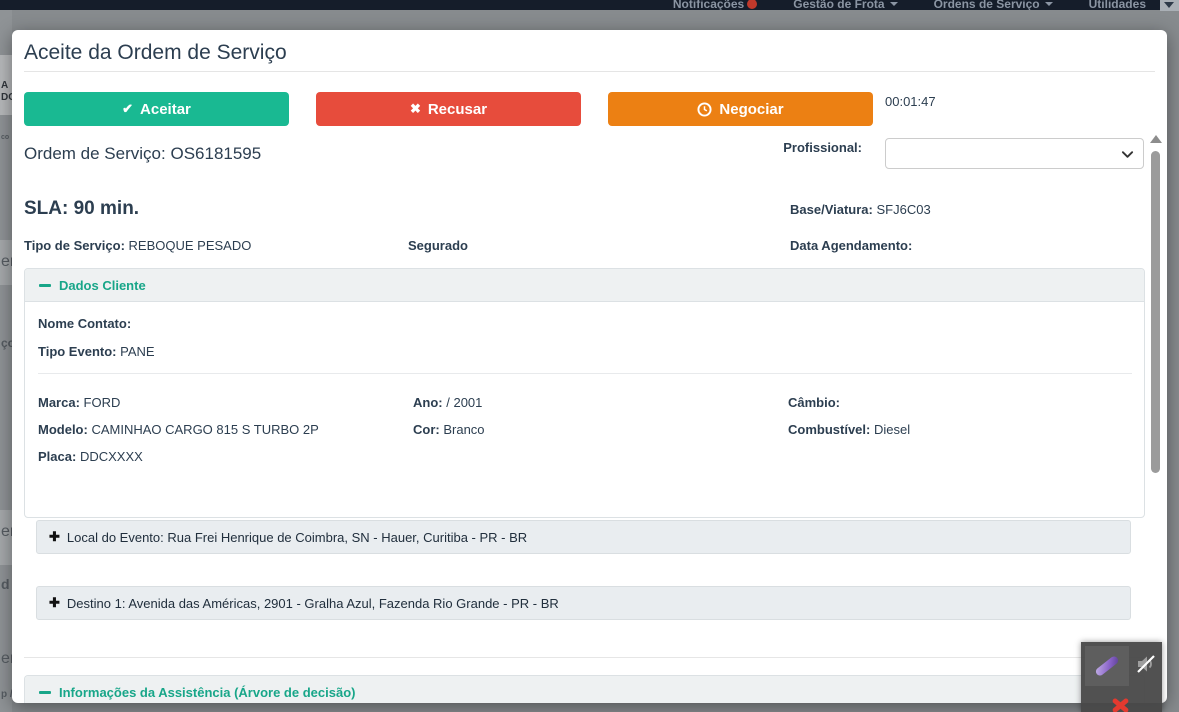  What do you see at coordinates (585, 373) in the screenshot?
I see `panel-divider` at bounding box center [585, 373].